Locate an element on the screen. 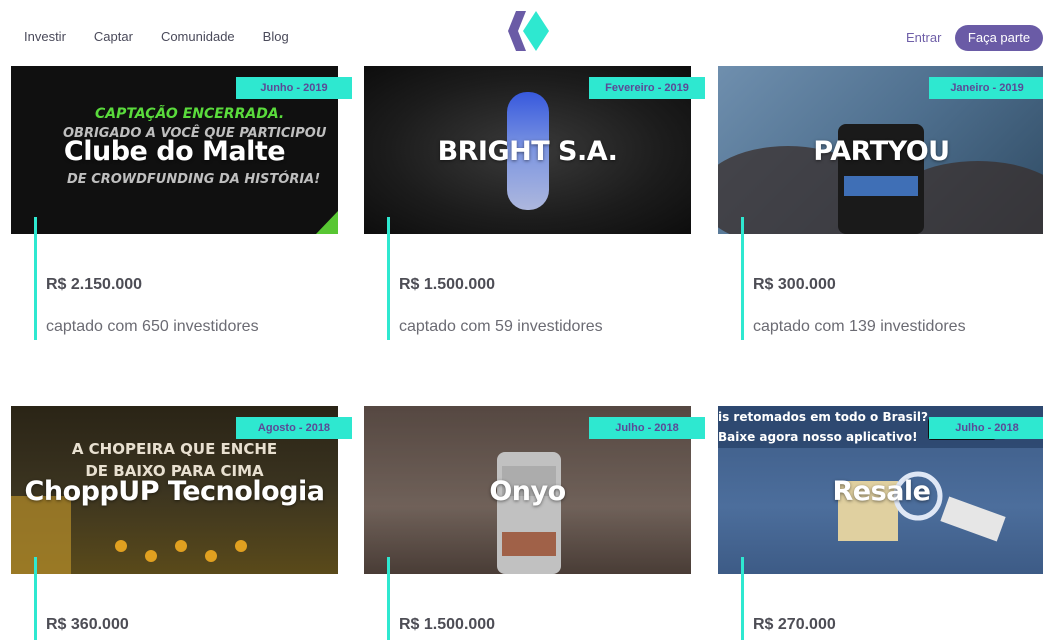 This screenshot has width=1043, height=640. campaign-name: ChoppUP Tecnologia is located at coordinates (174, 491).